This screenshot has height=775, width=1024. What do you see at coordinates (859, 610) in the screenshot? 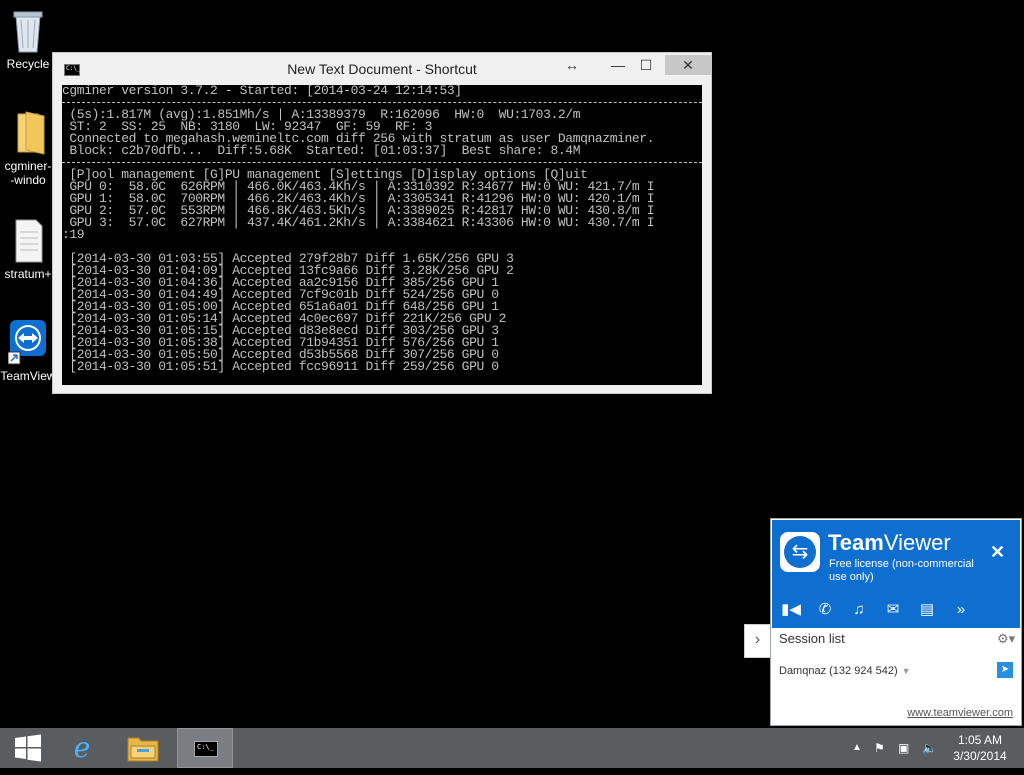
I see `headset-icon: ♫` at bounding box center [859, 610].